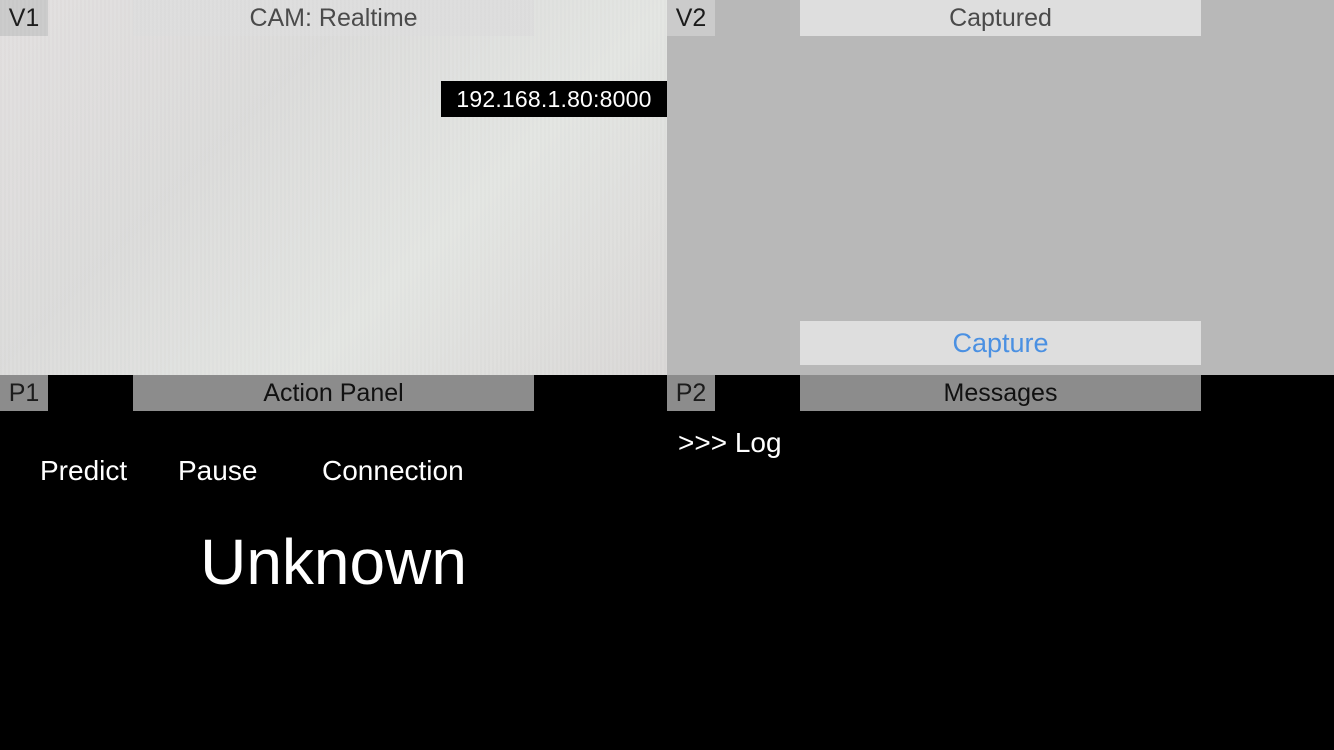 This screenshot has width=1334, height=750. What do you see at coordinates (83, 471) in the screenshot?
I see `predict-button: Predict` at bounding box center [83, 471].